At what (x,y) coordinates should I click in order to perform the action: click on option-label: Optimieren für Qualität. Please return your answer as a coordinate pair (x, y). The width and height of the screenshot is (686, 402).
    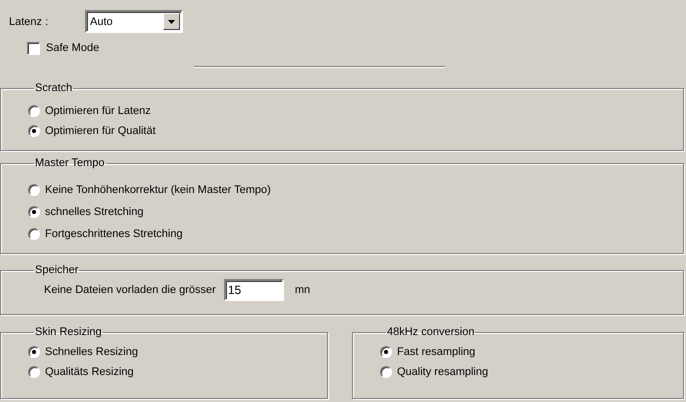
    Looking at the image, I should click on (100, 131).